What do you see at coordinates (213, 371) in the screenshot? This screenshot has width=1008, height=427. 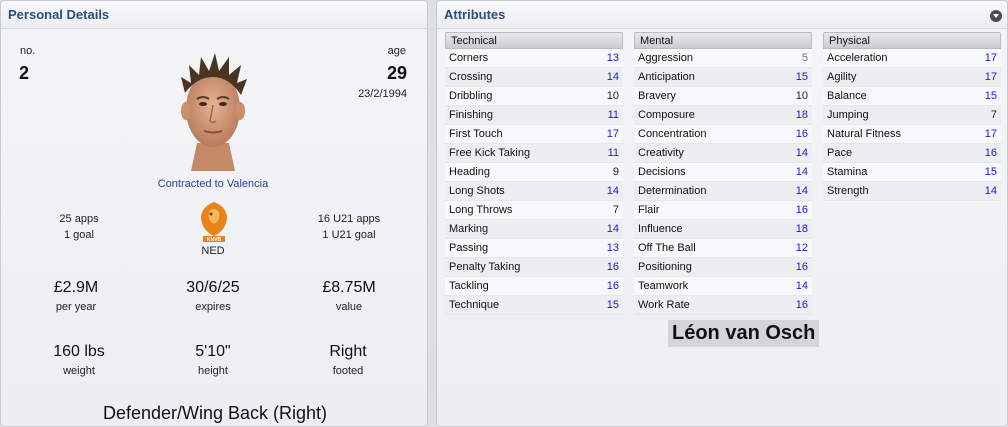 I see `height-label: height` at bounding box center [213, 371].